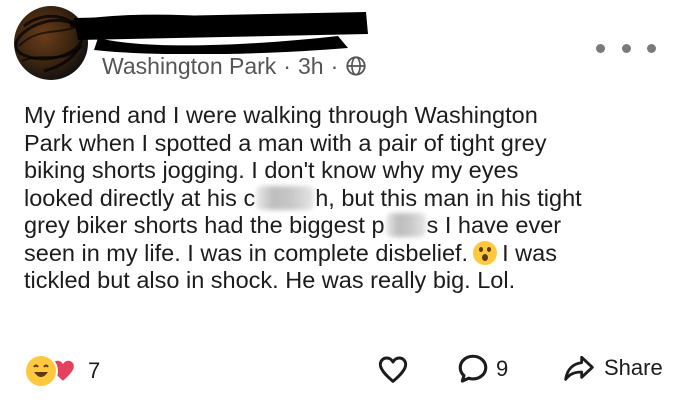 This screenshot has width=700, height=402. Describe the element at coordinates (502, 368) in the screenshot. I see `comment-count: 9` at that location.